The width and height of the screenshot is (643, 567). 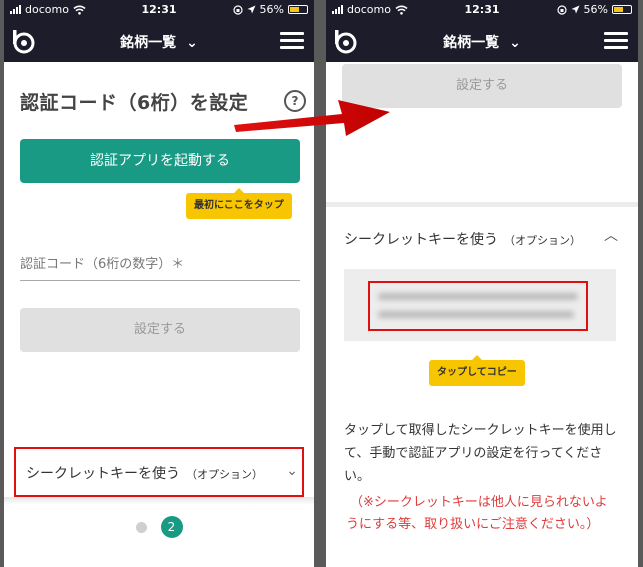 I want to click on secret-key-copy-box, so click(x=480, y=305).